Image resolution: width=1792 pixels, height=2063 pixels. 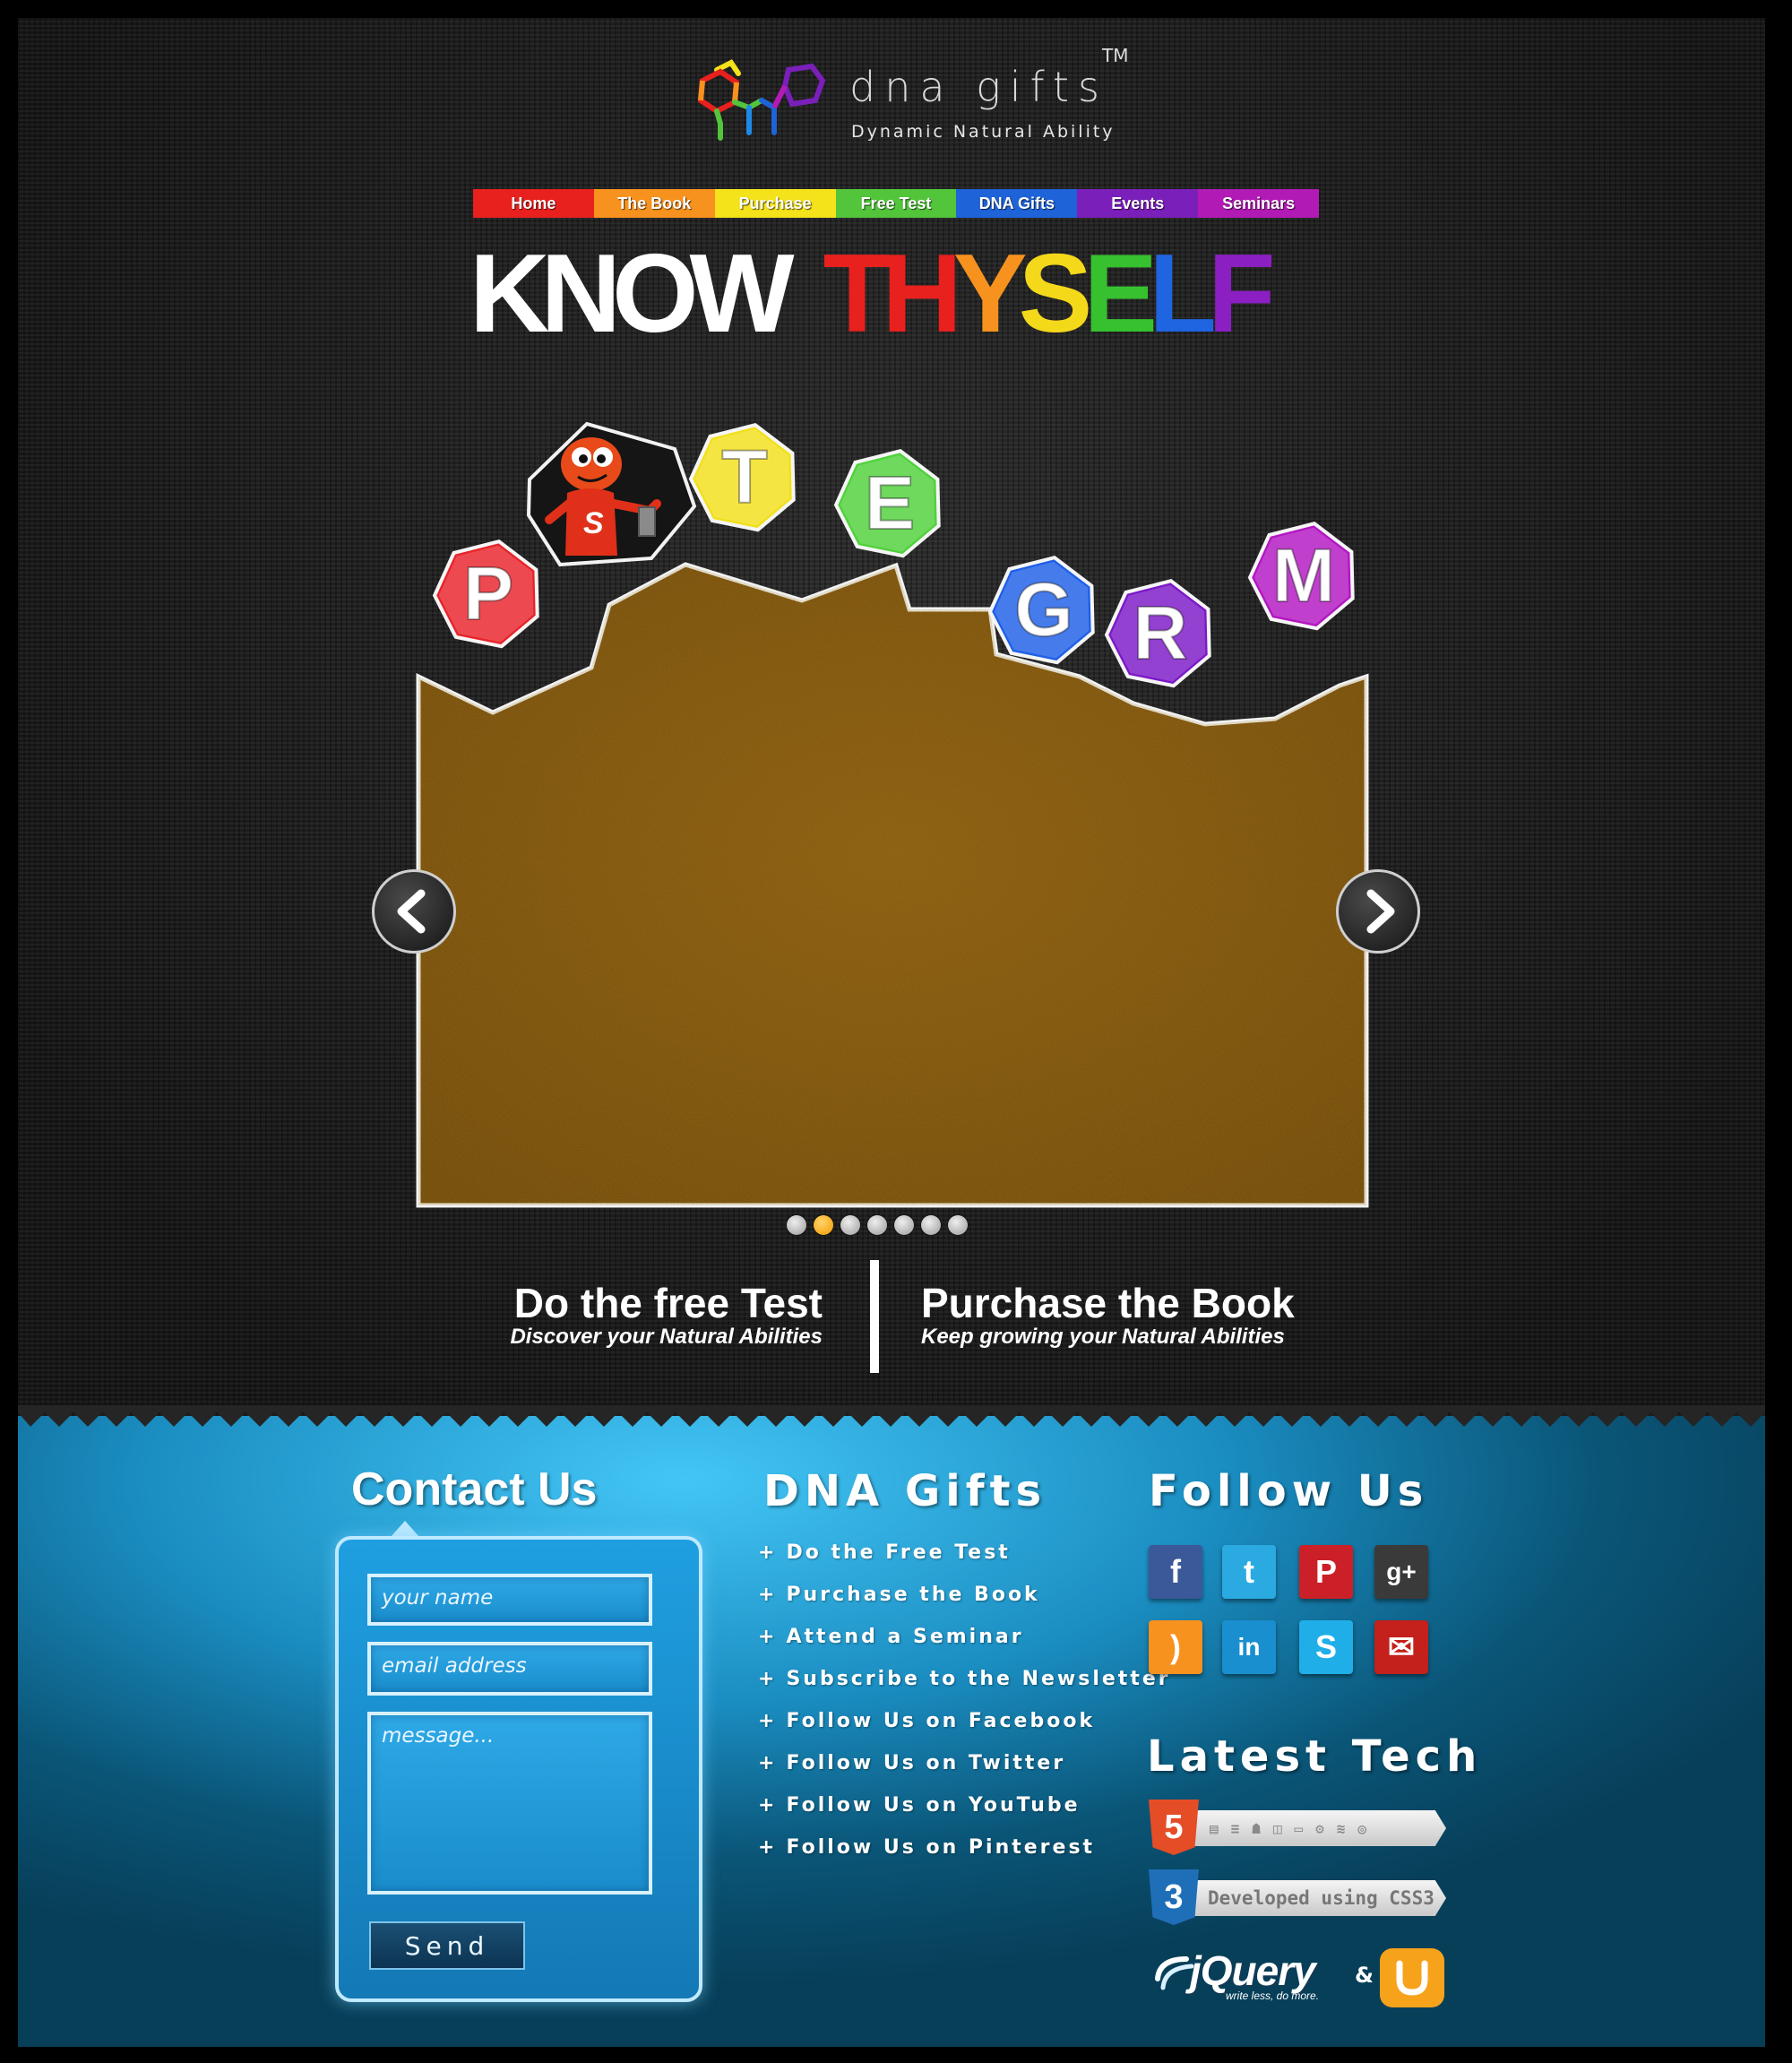 I want to click on link-subscribe-newsletter: + Subscribe to the Newsletter, so click(x=964, y=1689).